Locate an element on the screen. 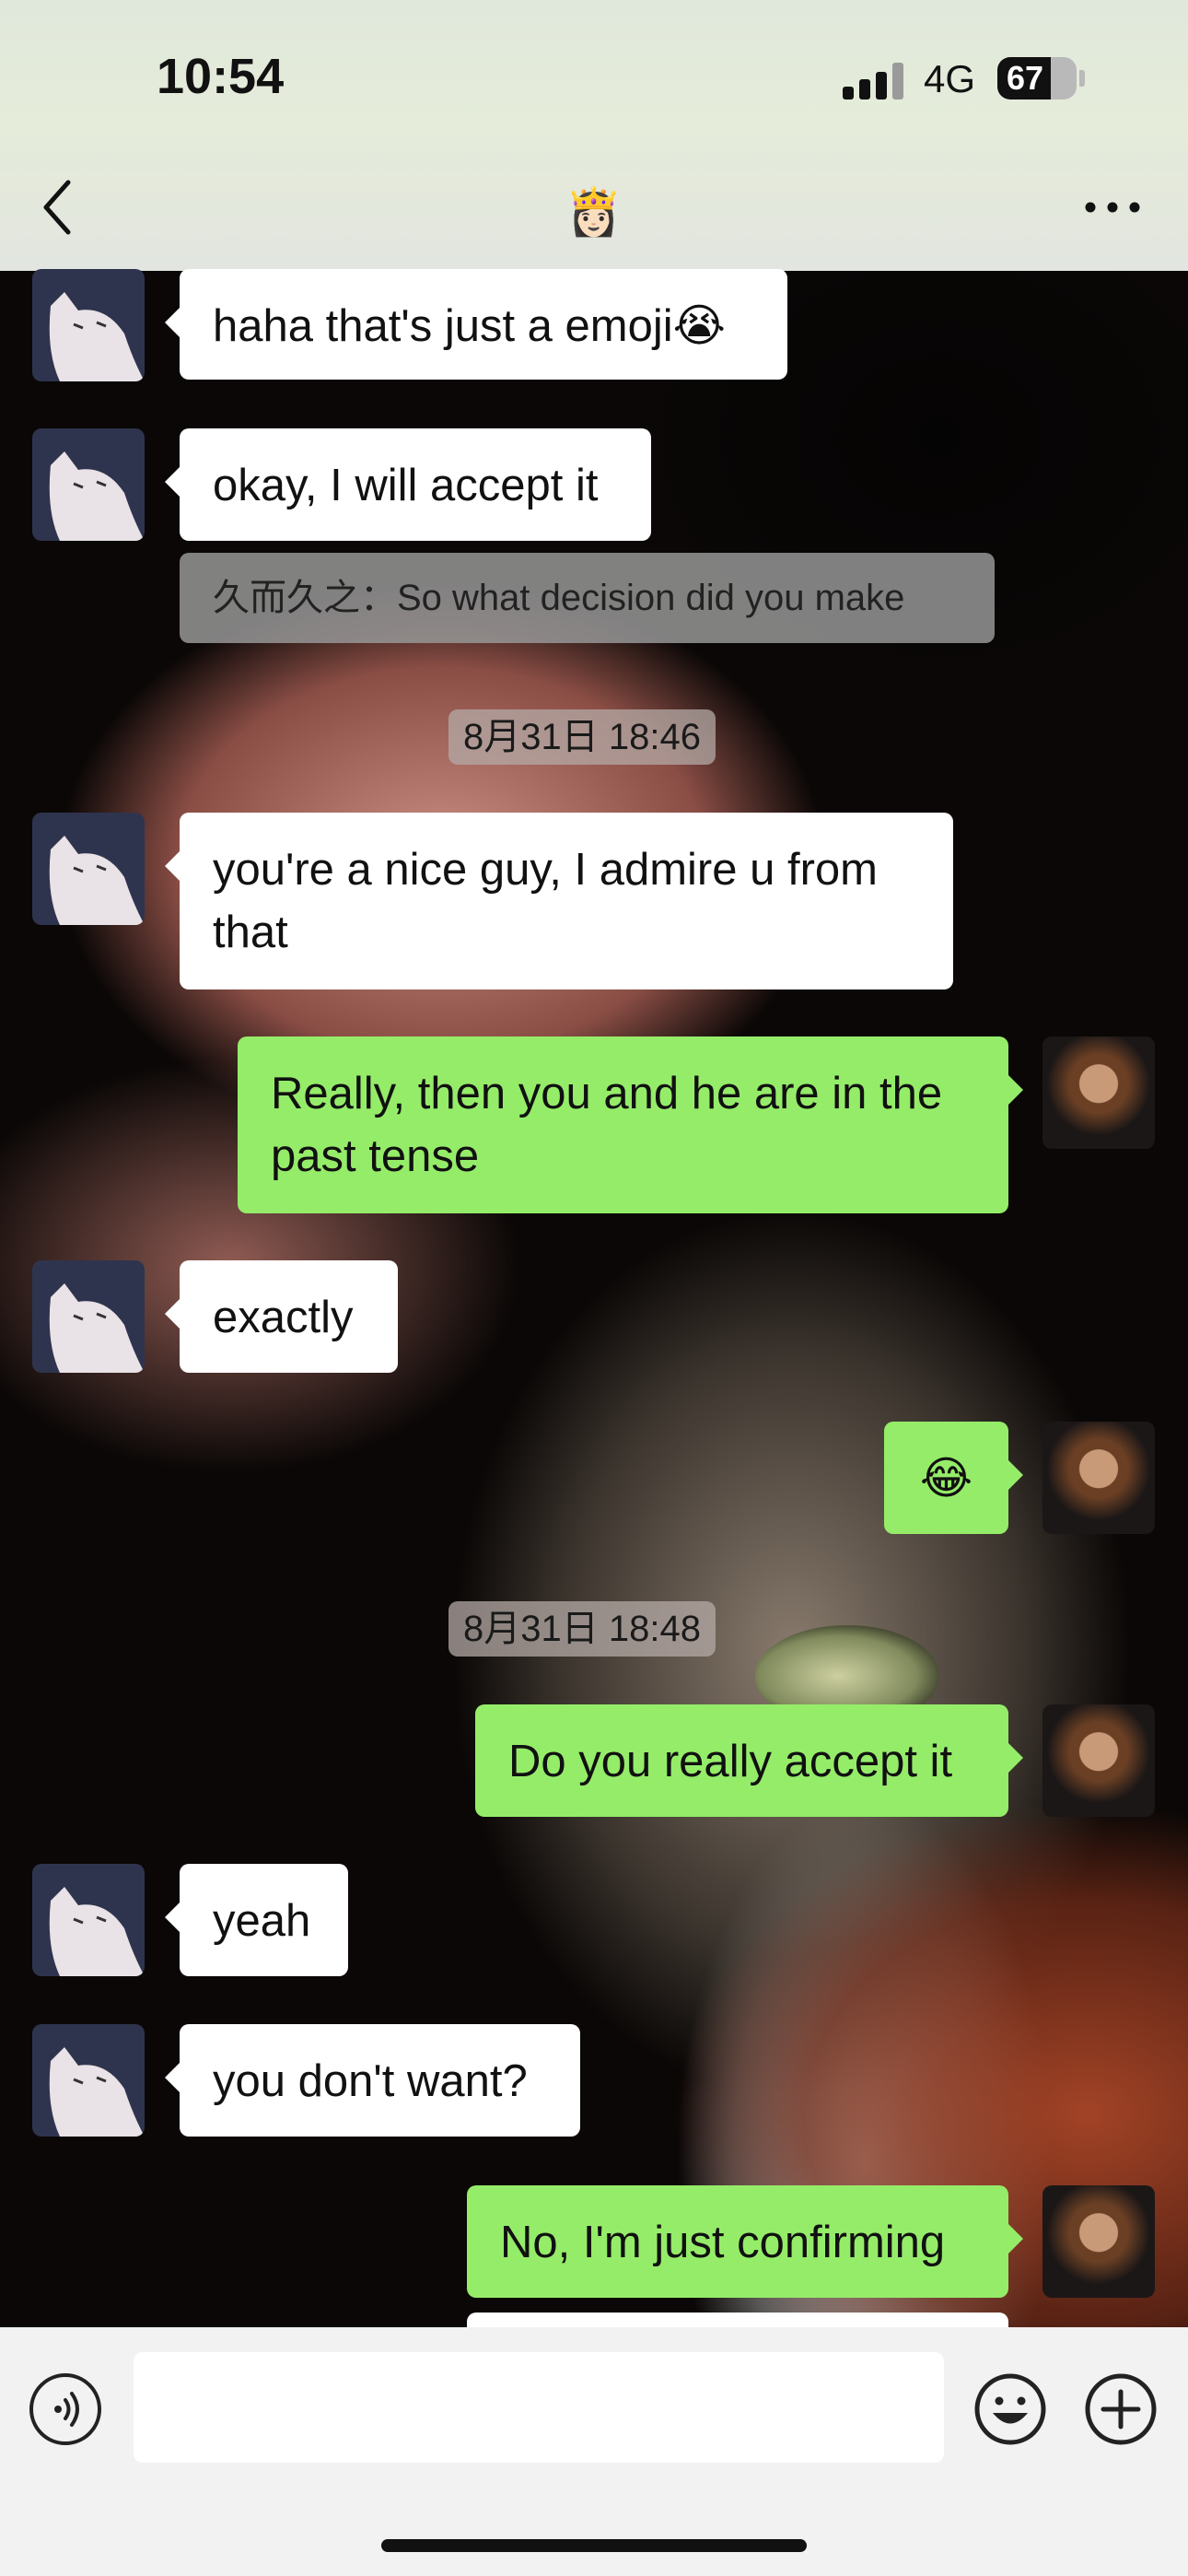 The width and height of the screenshot is (1188, 2576). message-text: 😂 is located at coordinates (946, 1479).